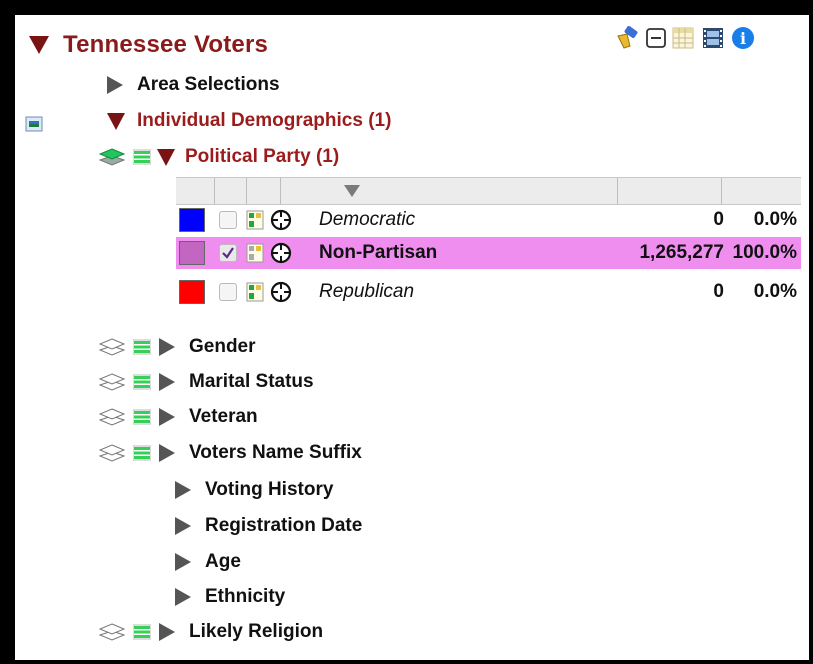 Image resolution: width=813 pixels, height=664 pixels. I want to click on filmstrip-icon, so click(713, 38).